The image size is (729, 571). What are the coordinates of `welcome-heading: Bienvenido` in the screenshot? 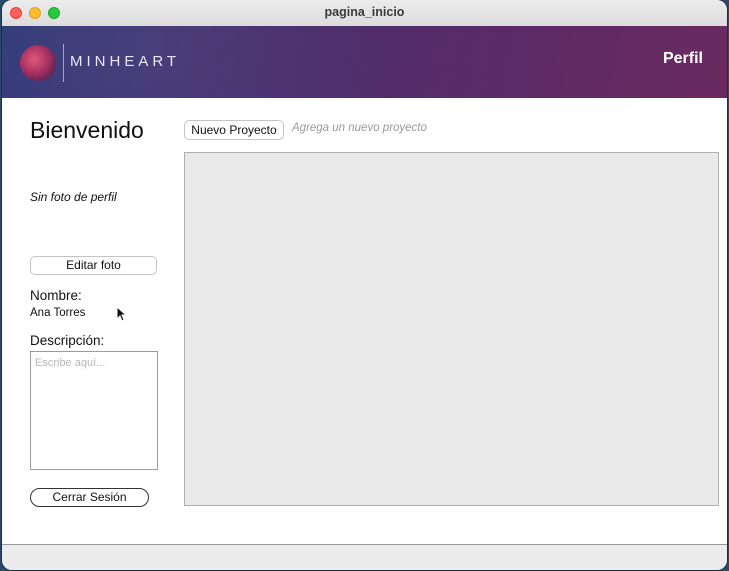 It's located at (87, 130).